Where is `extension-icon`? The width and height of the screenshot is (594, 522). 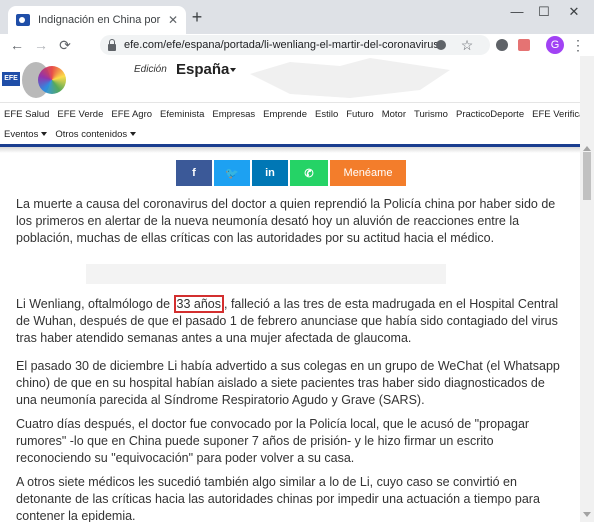 extension-icon is located at coordinates (502, 45).